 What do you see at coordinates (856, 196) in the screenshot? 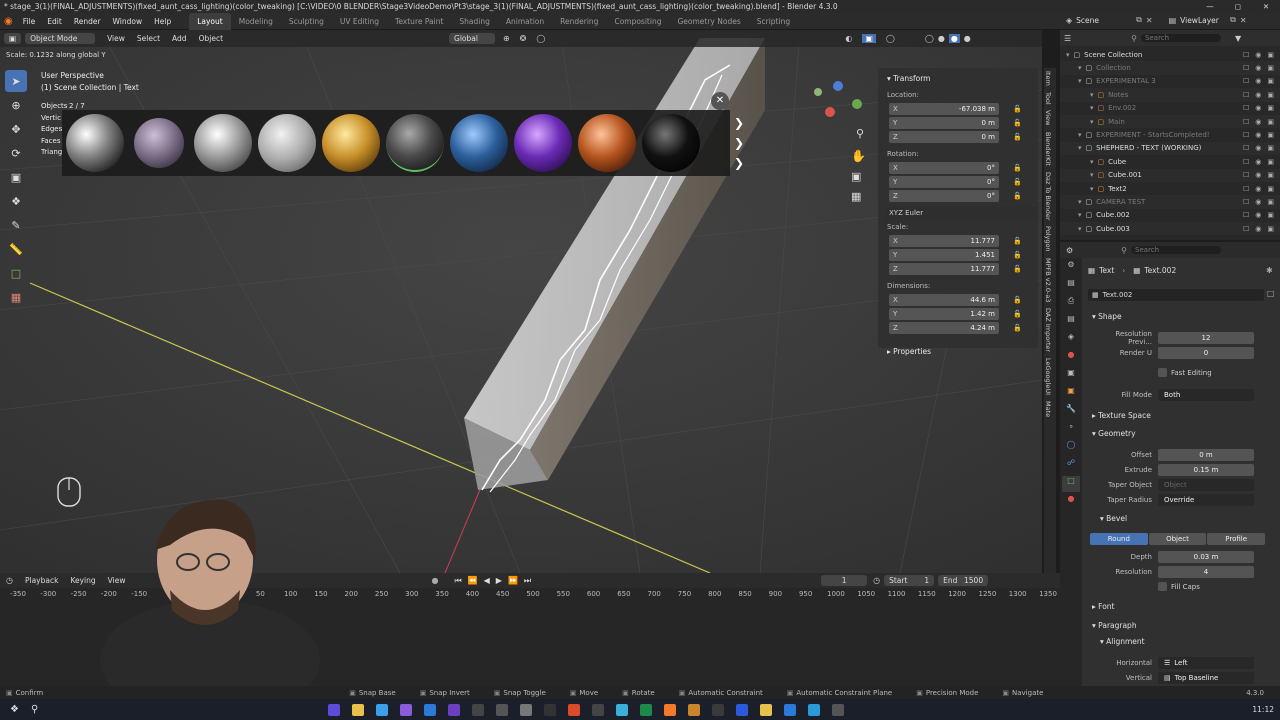
I see `ortho-toggle-icon: ▦` at bounding box center [856, 196].